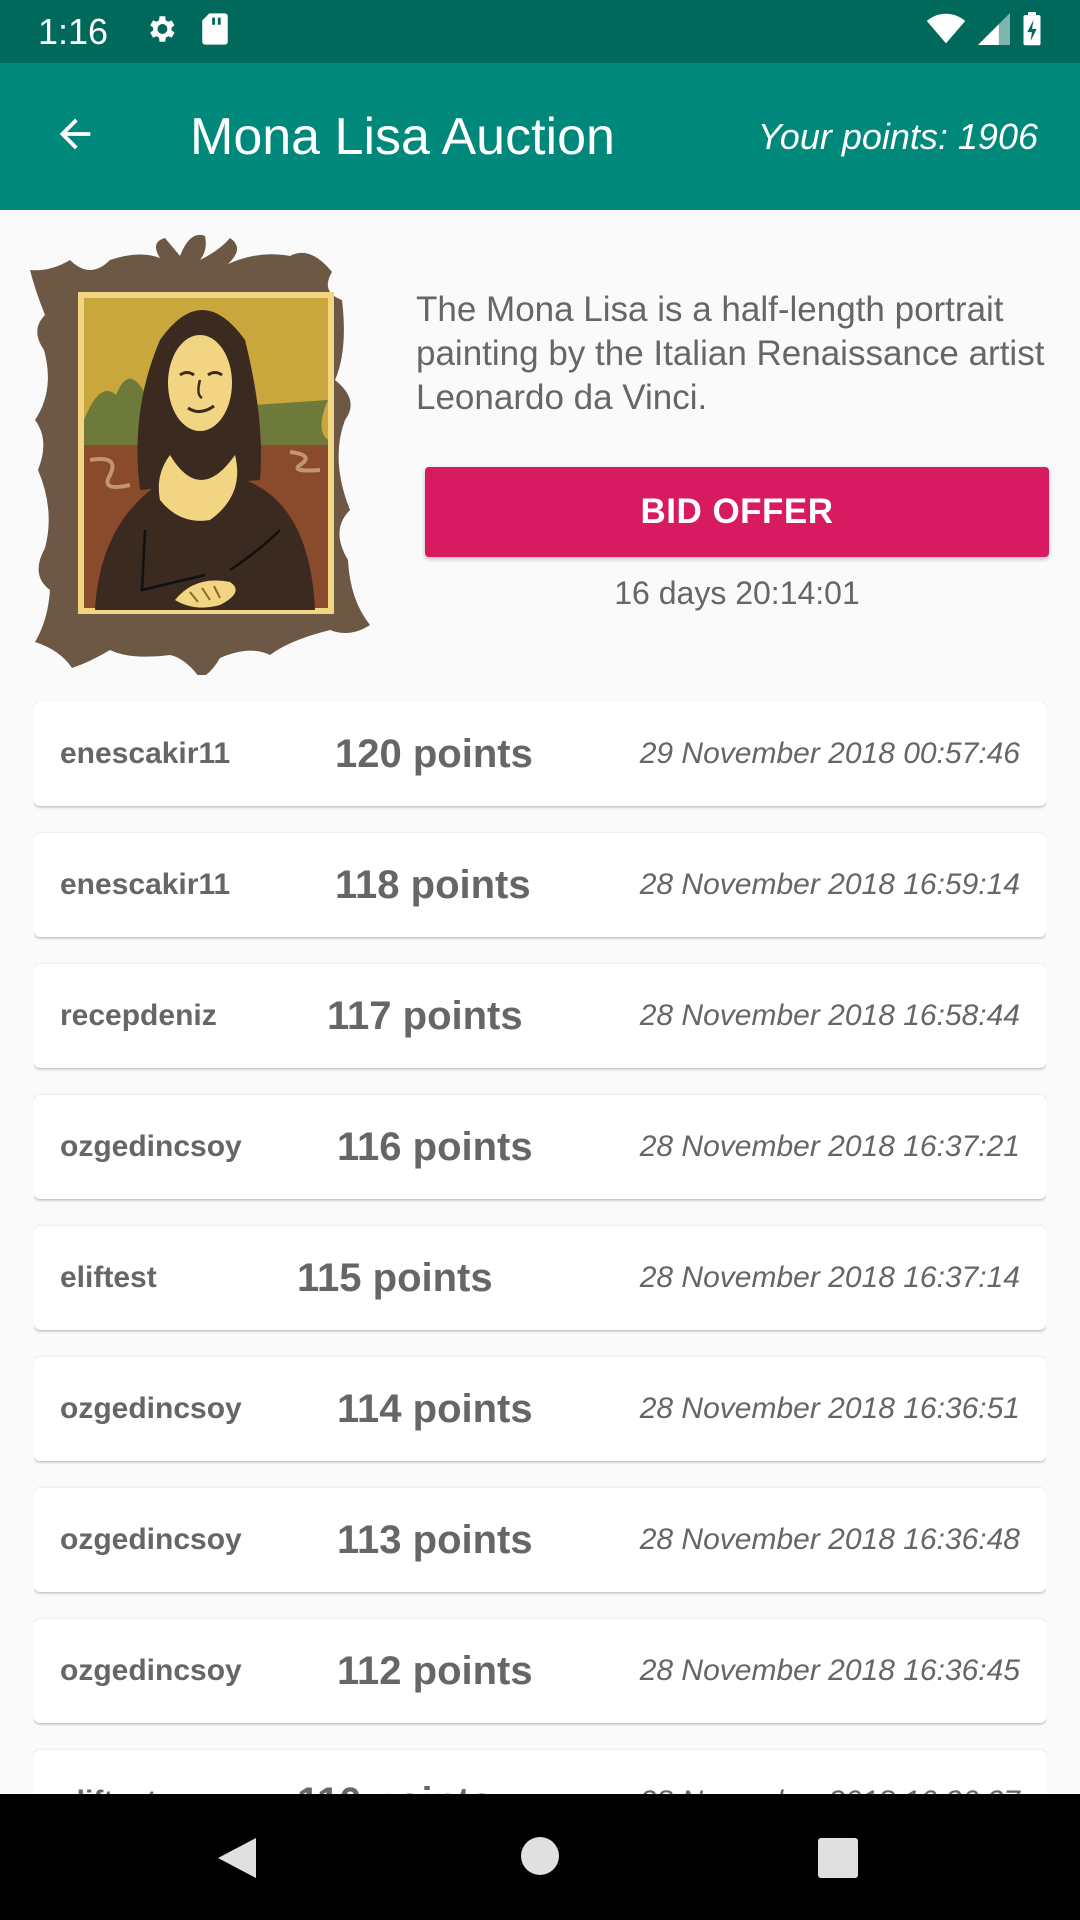 This screenshot has height=1920, width=1080. I want to click on bid-date: 28 November 2018 16:59:14, so click(829, 884).